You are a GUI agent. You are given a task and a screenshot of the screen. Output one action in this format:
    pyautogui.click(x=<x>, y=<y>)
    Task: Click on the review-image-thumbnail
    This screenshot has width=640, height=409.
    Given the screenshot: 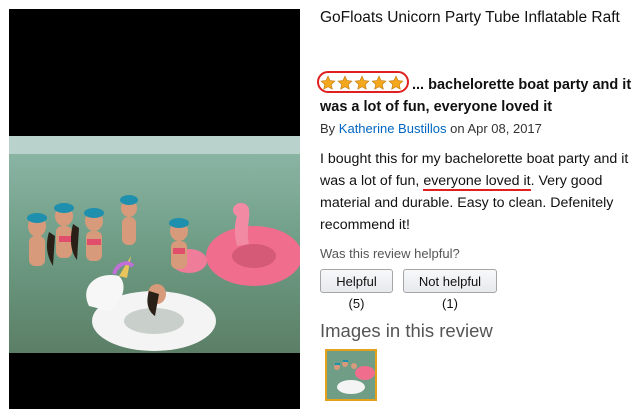 What is the action you would take?
    pyautogui.click(x=351, y=375)
    